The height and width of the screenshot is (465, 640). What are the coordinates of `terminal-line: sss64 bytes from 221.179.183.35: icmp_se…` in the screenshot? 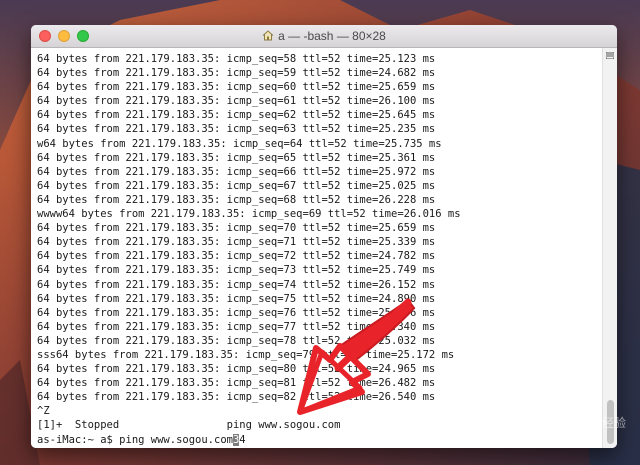 It's located at (246, 354).